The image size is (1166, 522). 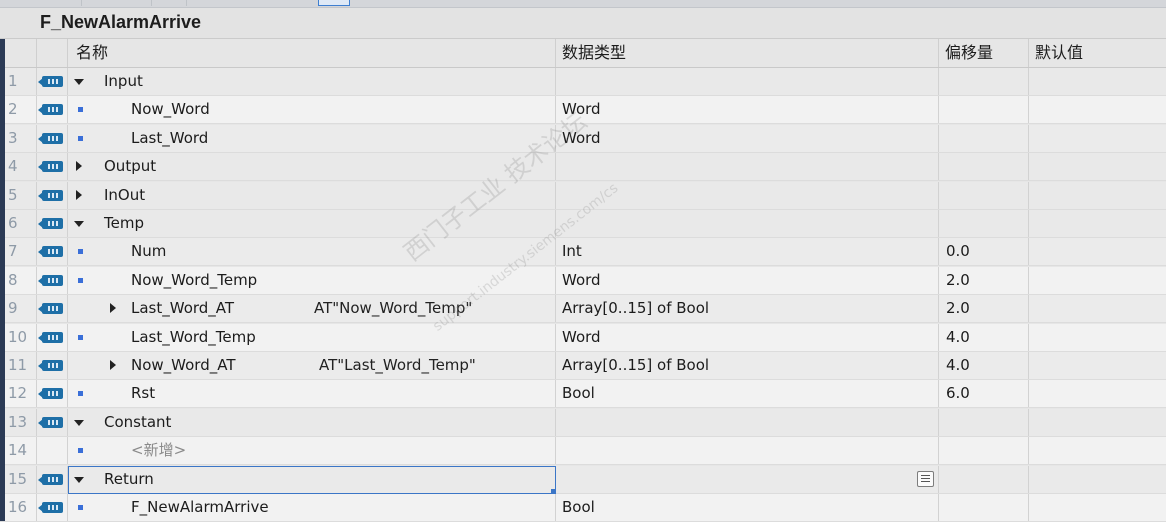 I want to click on row-number: 2, so click(x=21, y=110).